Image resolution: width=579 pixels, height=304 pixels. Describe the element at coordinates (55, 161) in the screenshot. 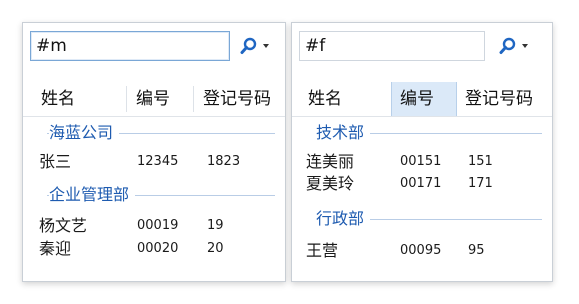

I see `cell-name: 张三` at that location.